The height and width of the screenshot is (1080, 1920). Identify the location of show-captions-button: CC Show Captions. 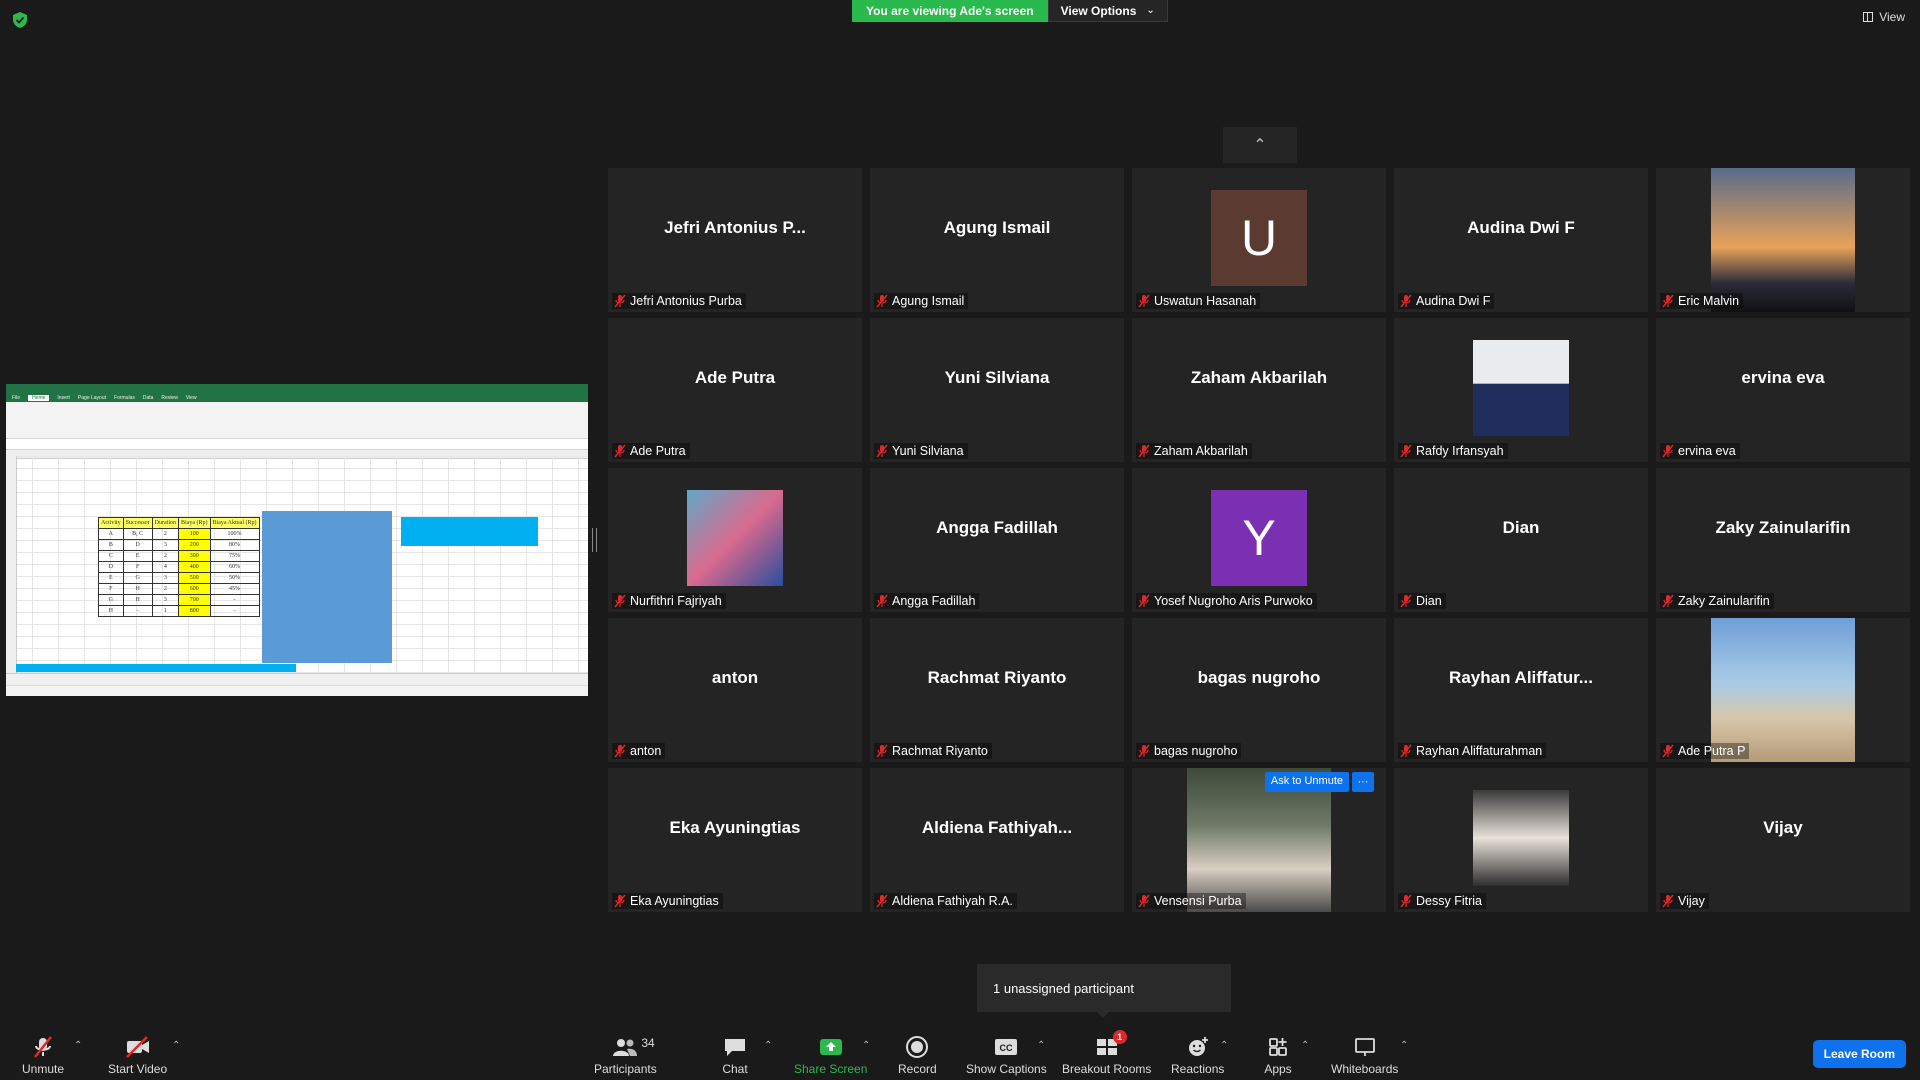
(1006, 1052).